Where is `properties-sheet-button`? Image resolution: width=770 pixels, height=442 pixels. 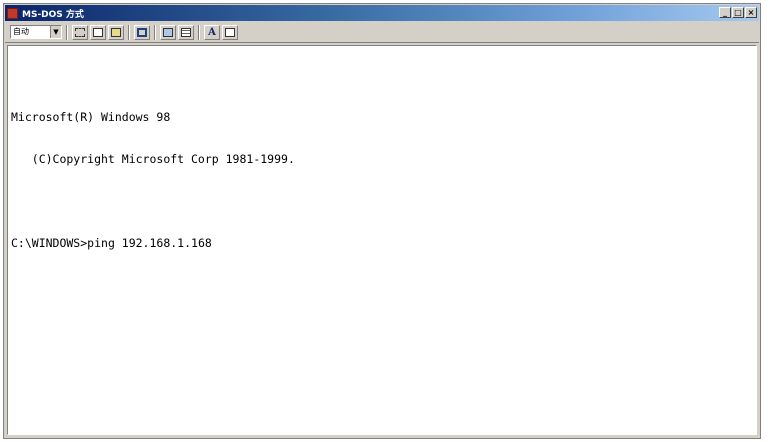
properties-sheet-button is located at coordinates (230, 32).